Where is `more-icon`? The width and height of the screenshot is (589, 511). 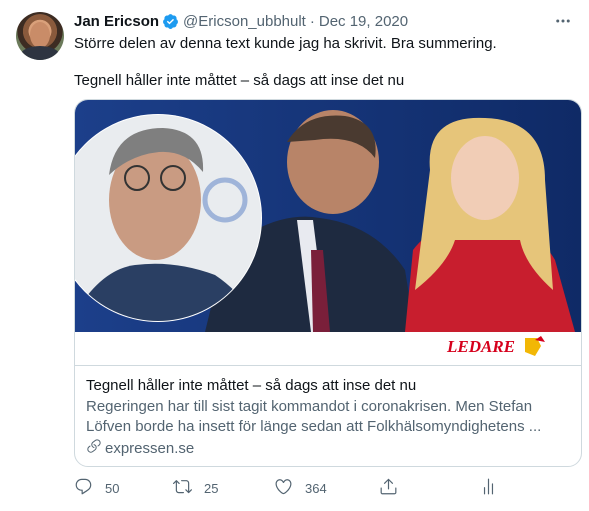
more-icon is located at coordinates (563, 21).